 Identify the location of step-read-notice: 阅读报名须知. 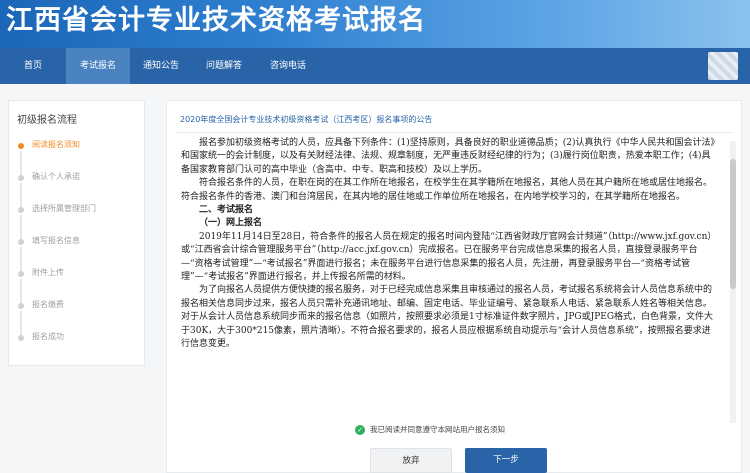
(77, 157).